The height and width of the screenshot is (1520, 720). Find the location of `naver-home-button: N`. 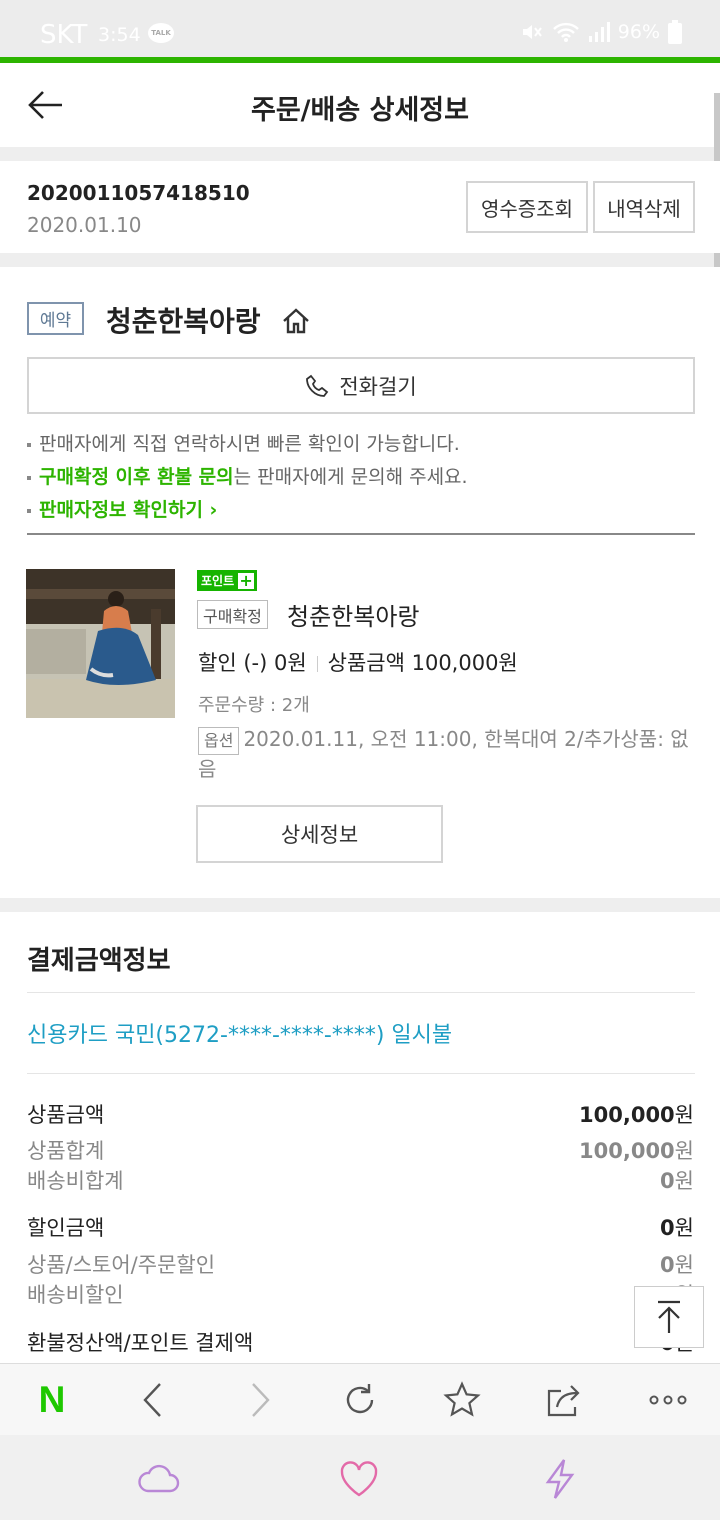

naver-home-button: N is located at coordinates (52, 1400).